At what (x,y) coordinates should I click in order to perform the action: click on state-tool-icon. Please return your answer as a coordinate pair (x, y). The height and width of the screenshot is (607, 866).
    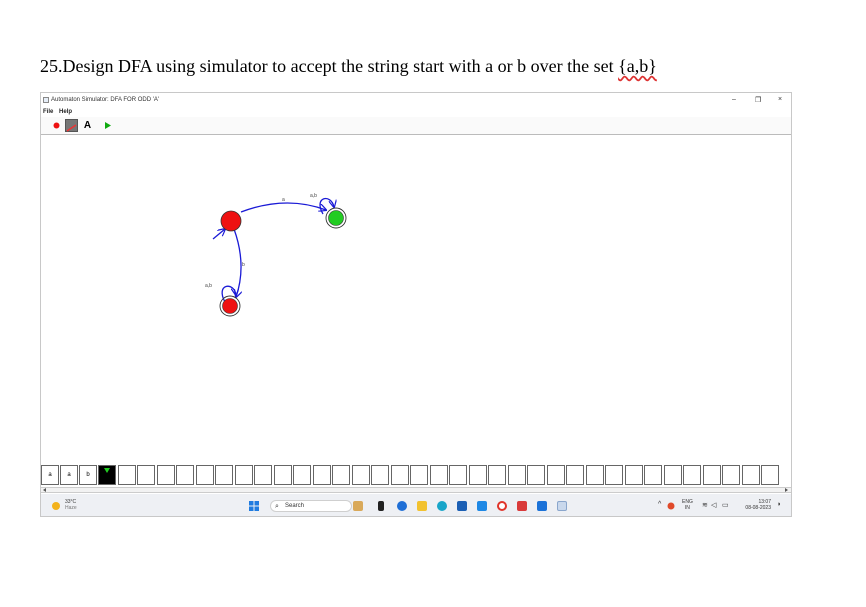
    Looking at the image, I should click on (56, 125).